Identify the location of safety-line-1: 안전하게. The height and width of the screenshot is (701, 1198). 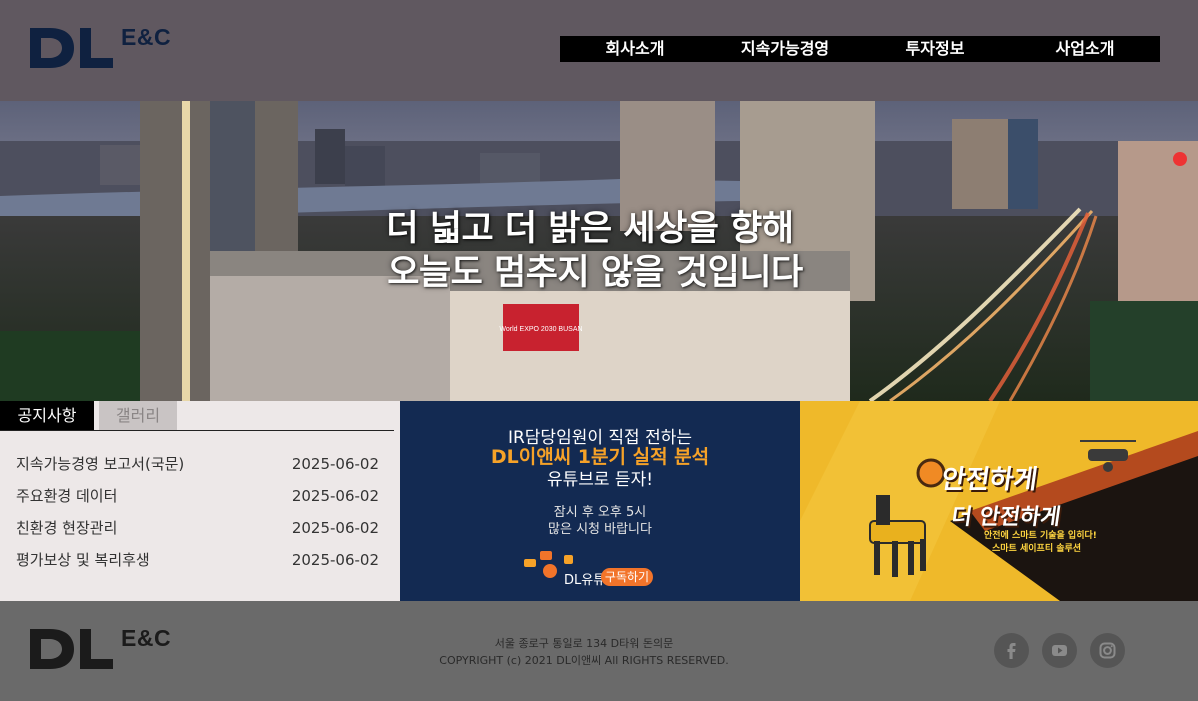
(989, 480).